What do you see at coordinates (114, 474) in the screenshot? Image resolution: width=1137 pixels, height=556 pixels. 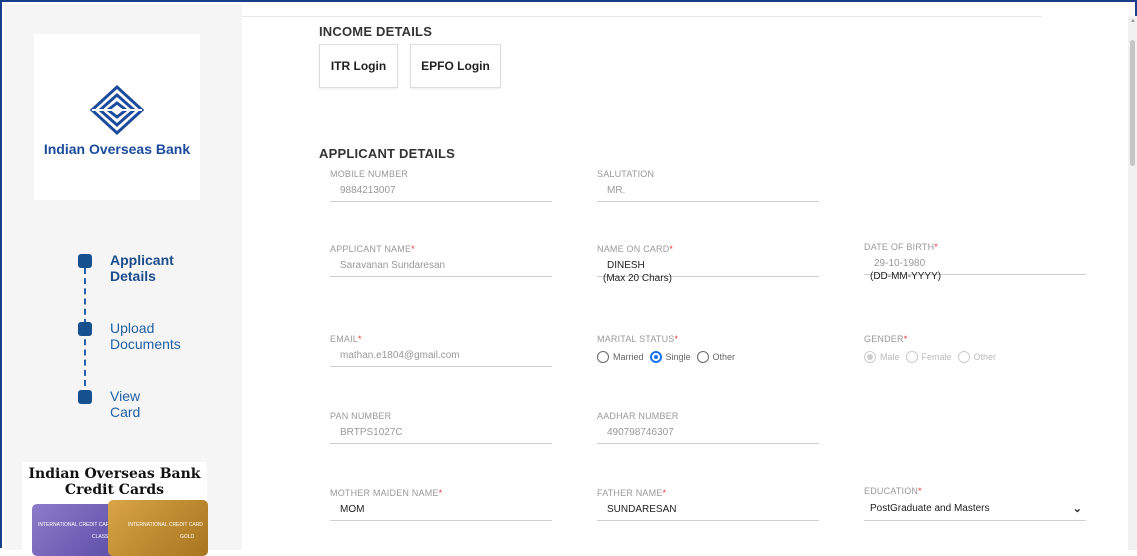 I see `promo-title-line1: Indian Overseas Bank` at bounding box center [114, 474].